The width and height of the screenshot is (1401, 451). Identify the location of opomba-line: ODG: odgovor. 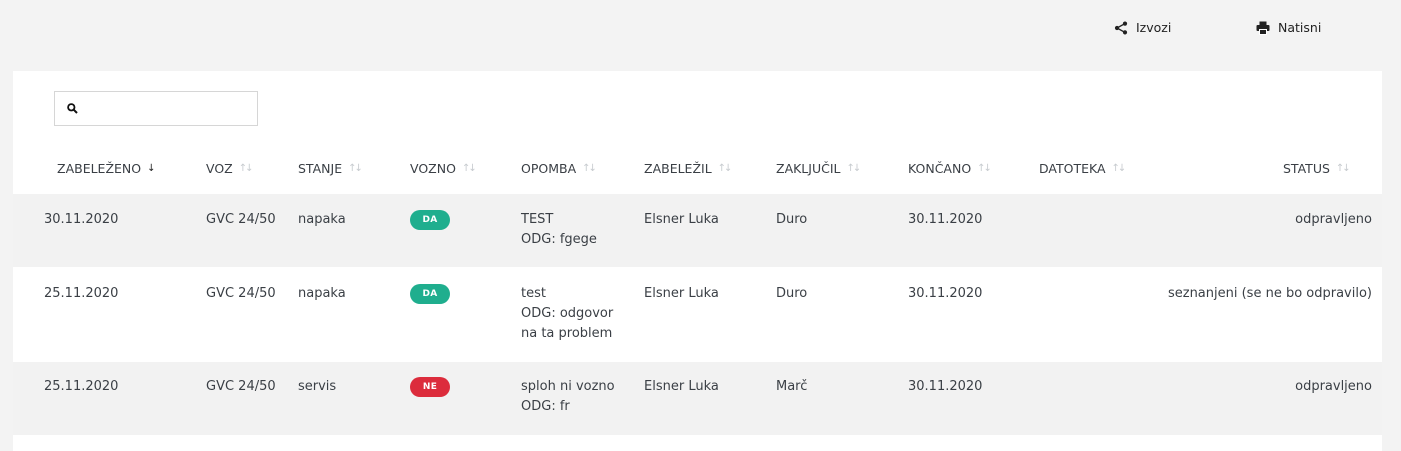
(567, 313).